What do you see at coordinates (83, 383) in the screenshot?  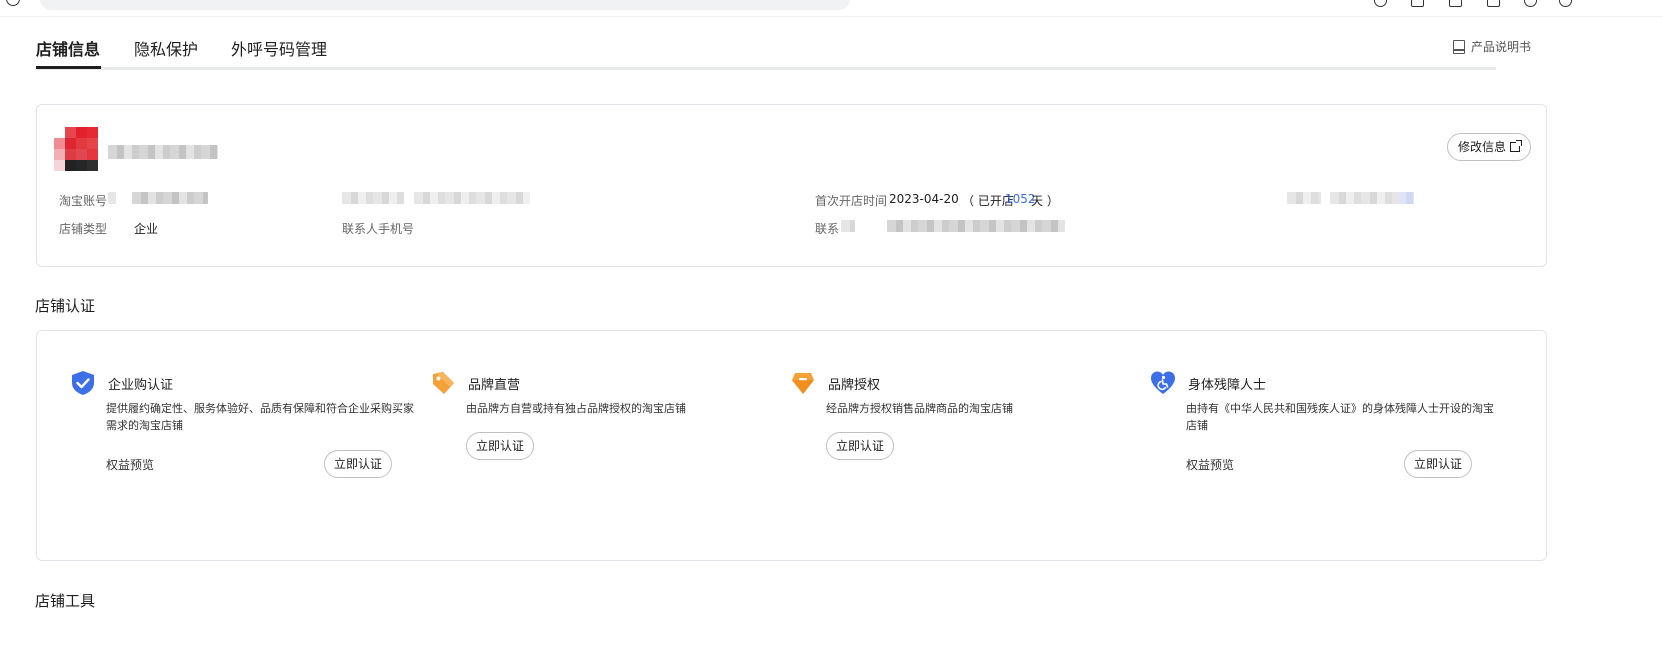 I see `shield-check-icon` at bounding box center [83, 383].